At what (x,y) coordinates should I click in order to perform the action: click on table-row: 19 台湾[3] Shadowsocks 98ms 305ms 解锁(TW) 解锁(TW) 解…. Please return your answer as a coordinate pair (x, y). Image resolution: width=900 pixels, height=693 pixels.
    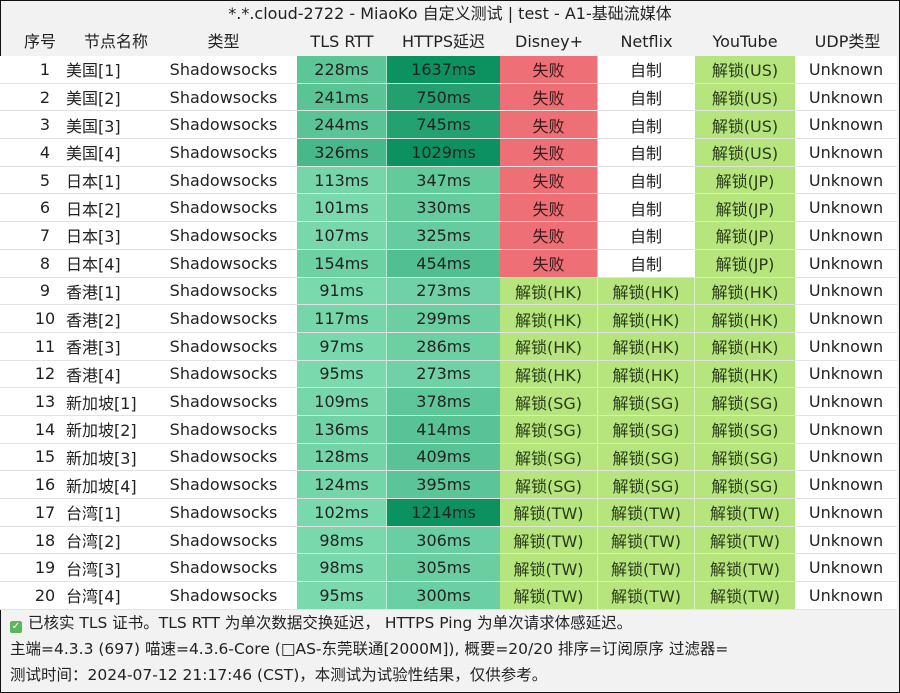
    Looking at the image, I should click on (448, 568).